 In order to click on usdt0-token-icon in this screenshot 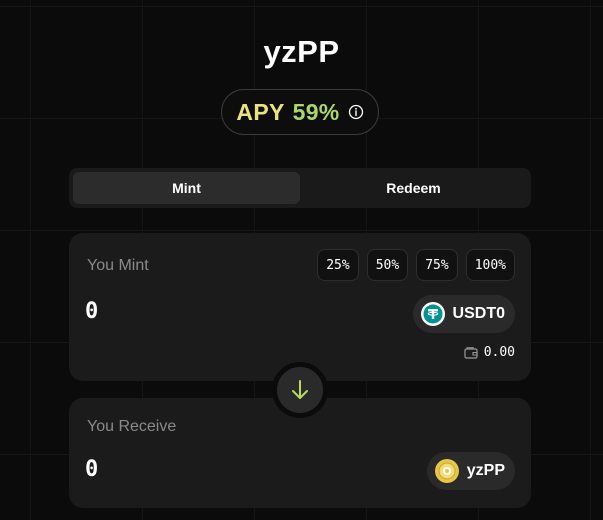, I will do `click(432, 314)`.